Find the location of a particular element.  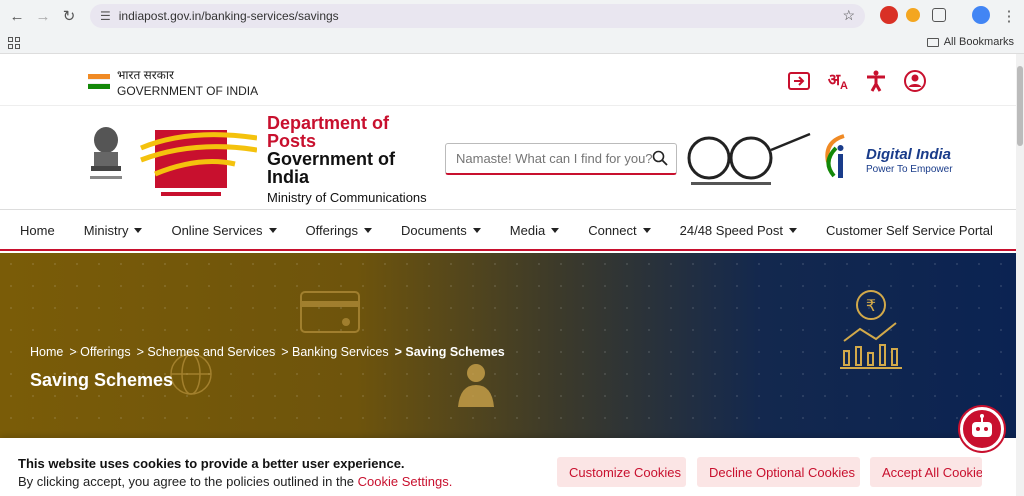

menu-item-label: Connect is located at coordinates (612, 230).